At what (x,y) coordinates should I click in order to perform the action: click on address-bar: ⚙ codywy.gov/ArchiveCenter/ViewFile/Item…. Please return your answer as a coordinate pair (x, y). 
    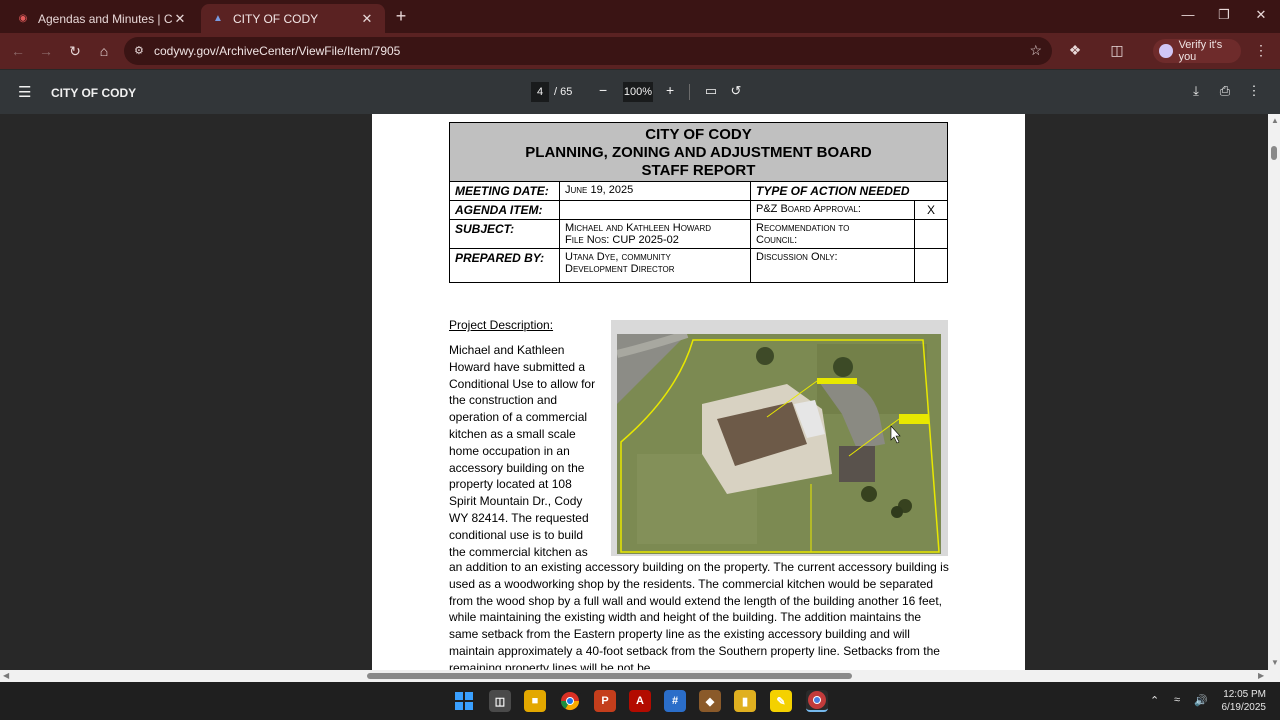
    Looking at the image, I should click on (588, 51).